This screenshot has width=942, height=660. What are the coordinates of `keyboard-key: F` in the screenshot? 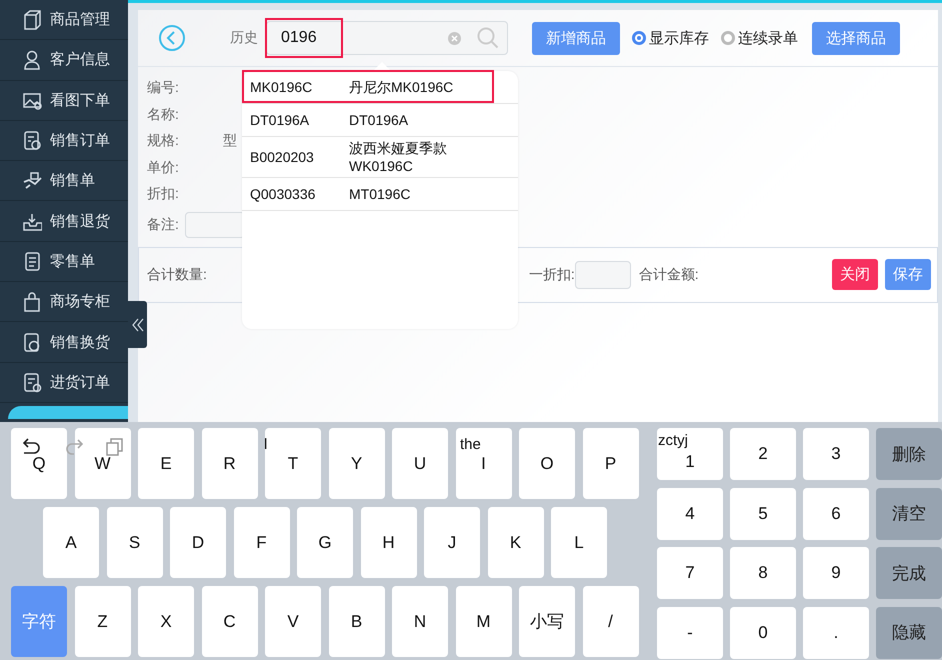 It's located at (262, 542).